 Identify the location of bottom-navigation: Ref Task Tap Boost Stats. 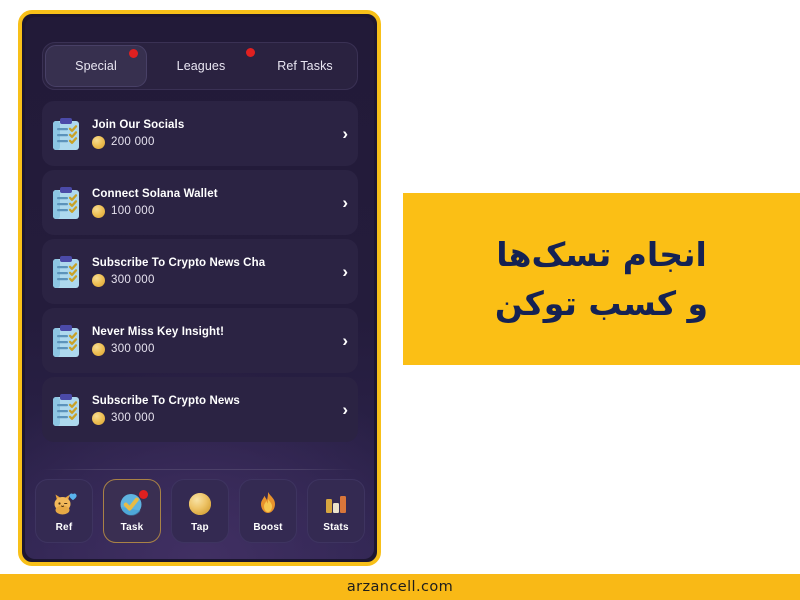
(200, 511).